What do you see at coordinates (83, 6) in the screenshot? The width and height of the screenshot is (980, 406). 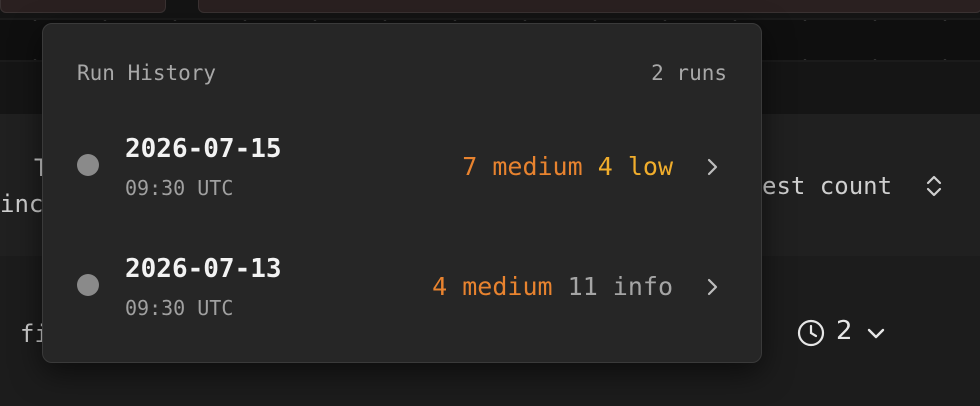 I see `top-card-left` at bounding box center [83, 6].